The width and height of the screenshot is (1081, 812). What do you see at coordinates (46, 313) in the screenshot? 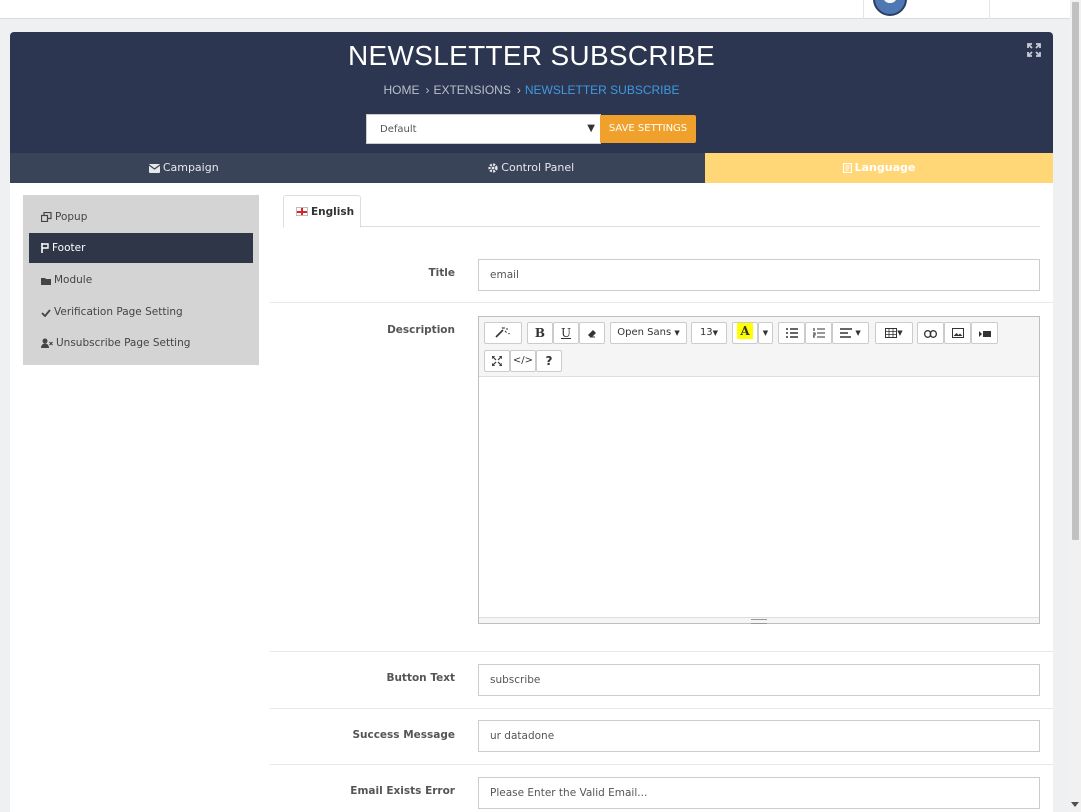
I see `check-icon` at bounding box center [46, 313].